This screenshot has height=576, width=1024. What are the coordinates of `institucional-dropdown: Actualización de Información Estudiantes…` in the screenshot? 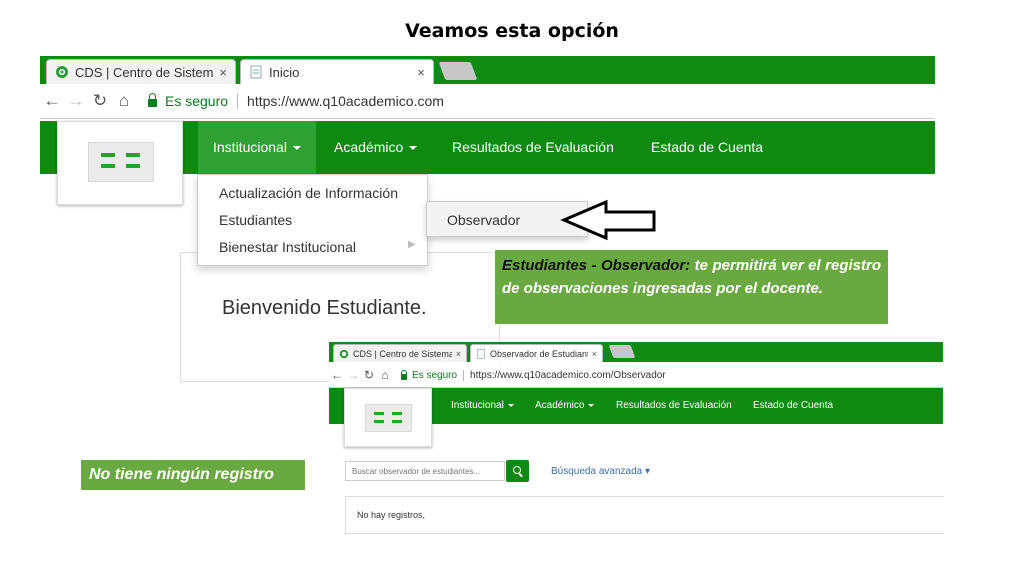 It's located at (312, 220).